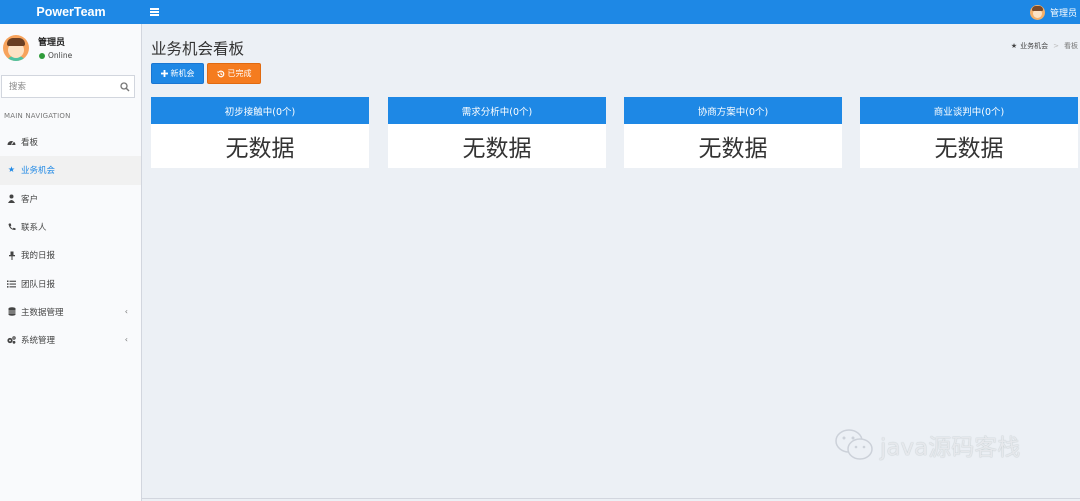 This screenshot has width=1080, height=501. I want to click on board-negotiation: 商业谈判中(0个) 无数据, so click(969, 133).